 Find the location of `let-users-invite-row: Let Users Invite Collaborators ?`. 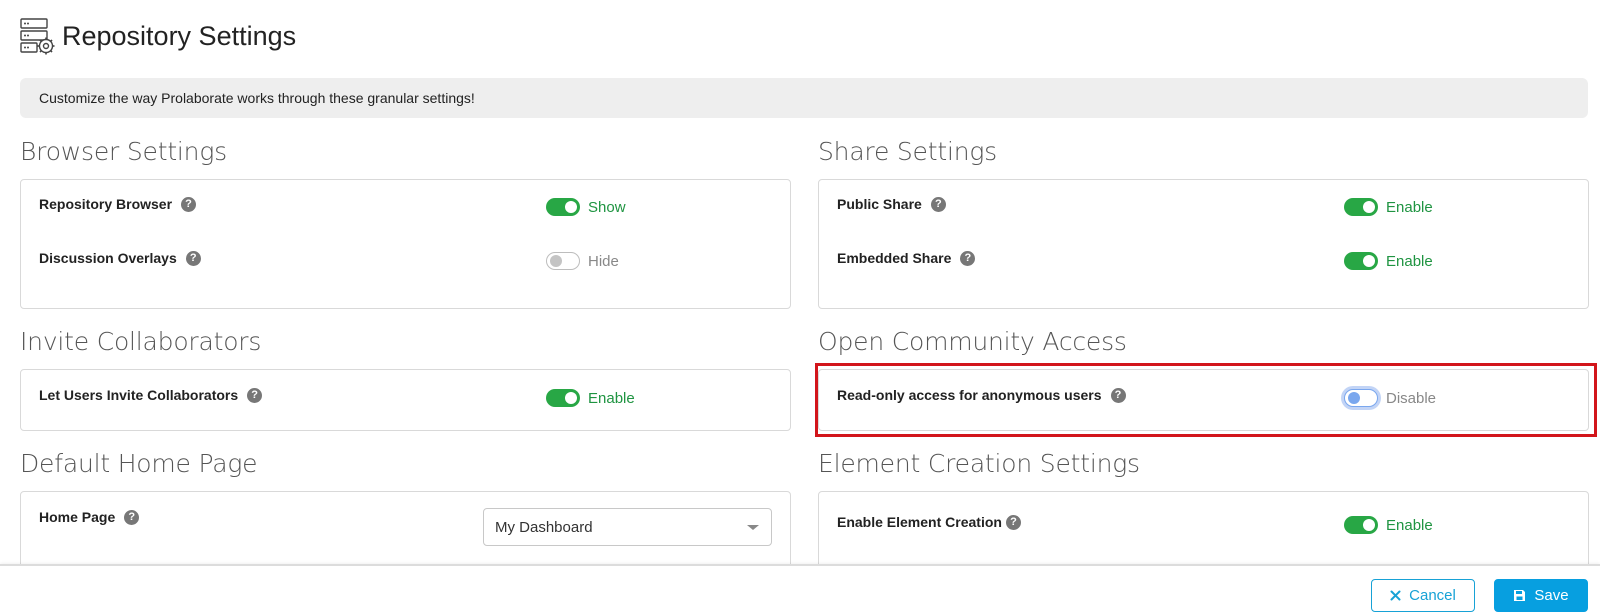

let-users-invite-row: Let Users Invite Collaborators ? is located at coordinates (151, 395).